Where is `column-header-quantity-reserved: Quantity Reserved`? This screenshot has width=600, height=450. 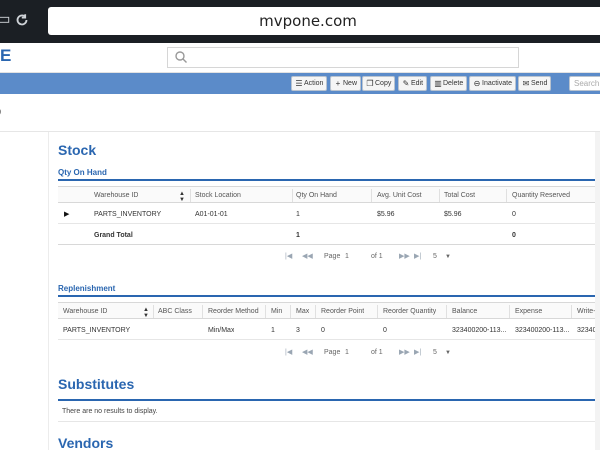
column-header-quantity-reserved: Quantity Reserved is located at coordinates (541, 195).